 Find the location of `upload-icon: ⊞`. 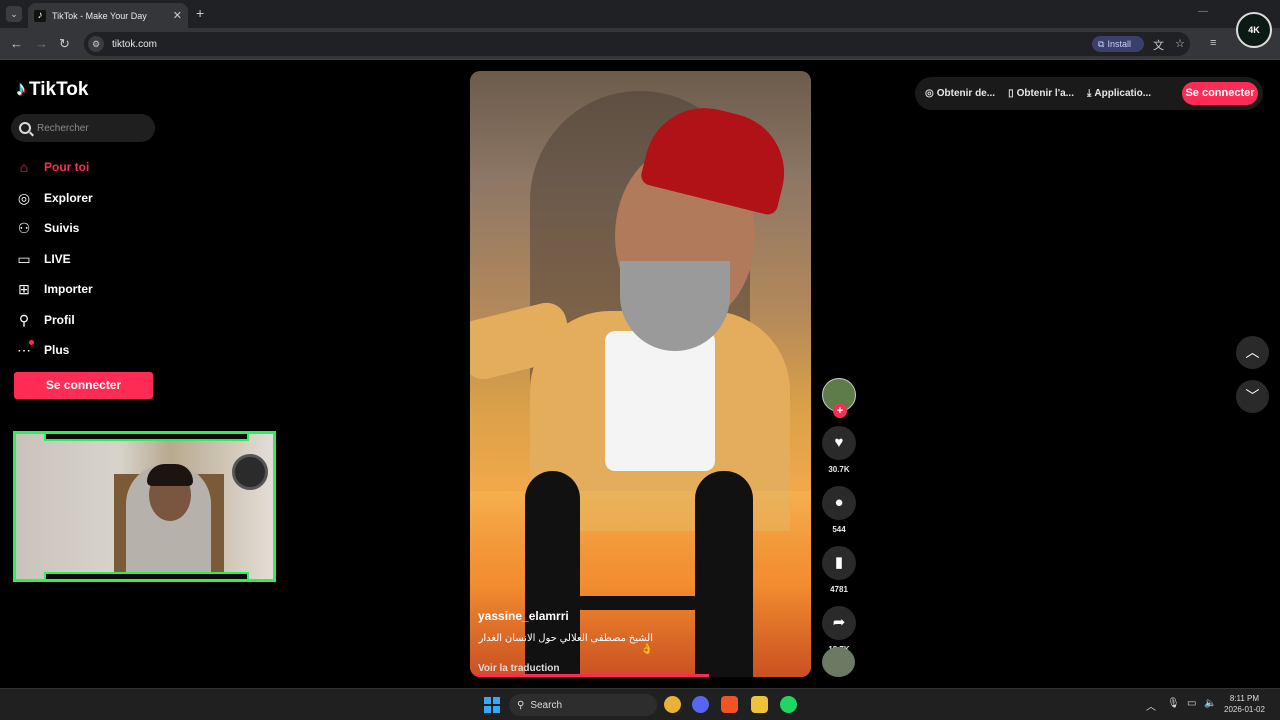

upload-icon: ⊞ is located at coordinates (24, 289).